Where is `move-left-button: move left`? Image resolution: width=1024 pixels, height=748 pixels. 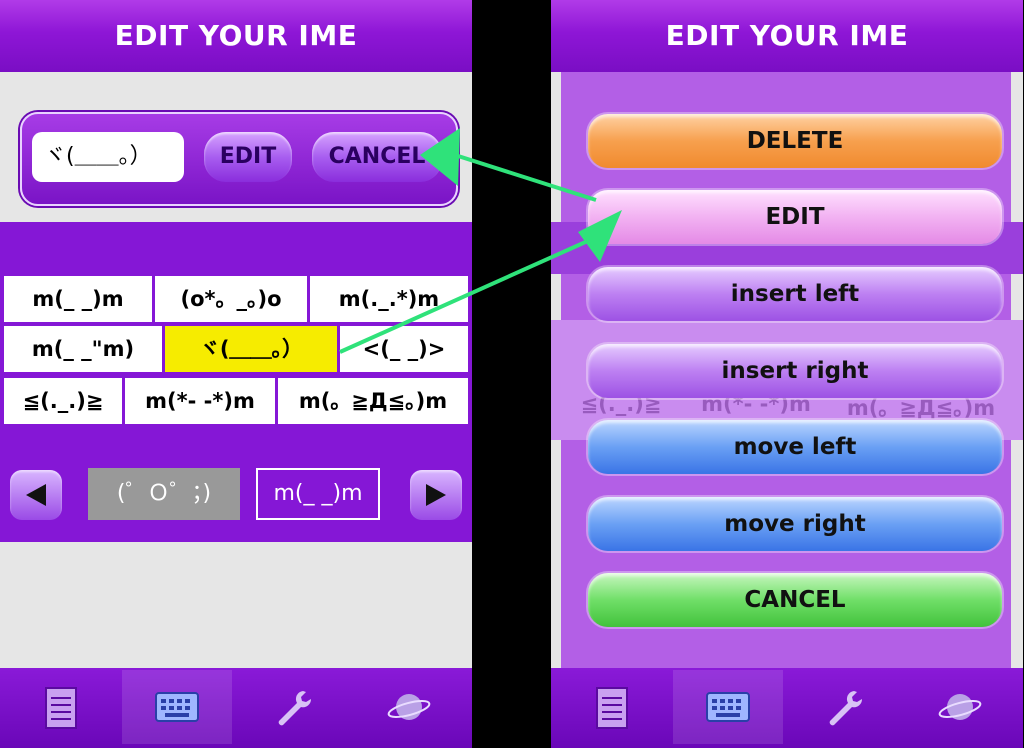
move-left-button: move left is located at coordinates (795, 447).